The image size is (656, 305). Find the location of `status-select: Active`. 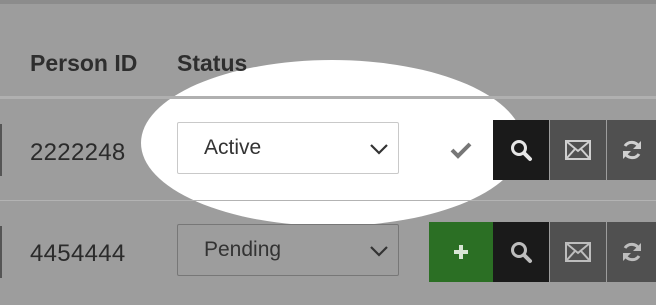

status-select: Active is located at coordinates (288, 148).